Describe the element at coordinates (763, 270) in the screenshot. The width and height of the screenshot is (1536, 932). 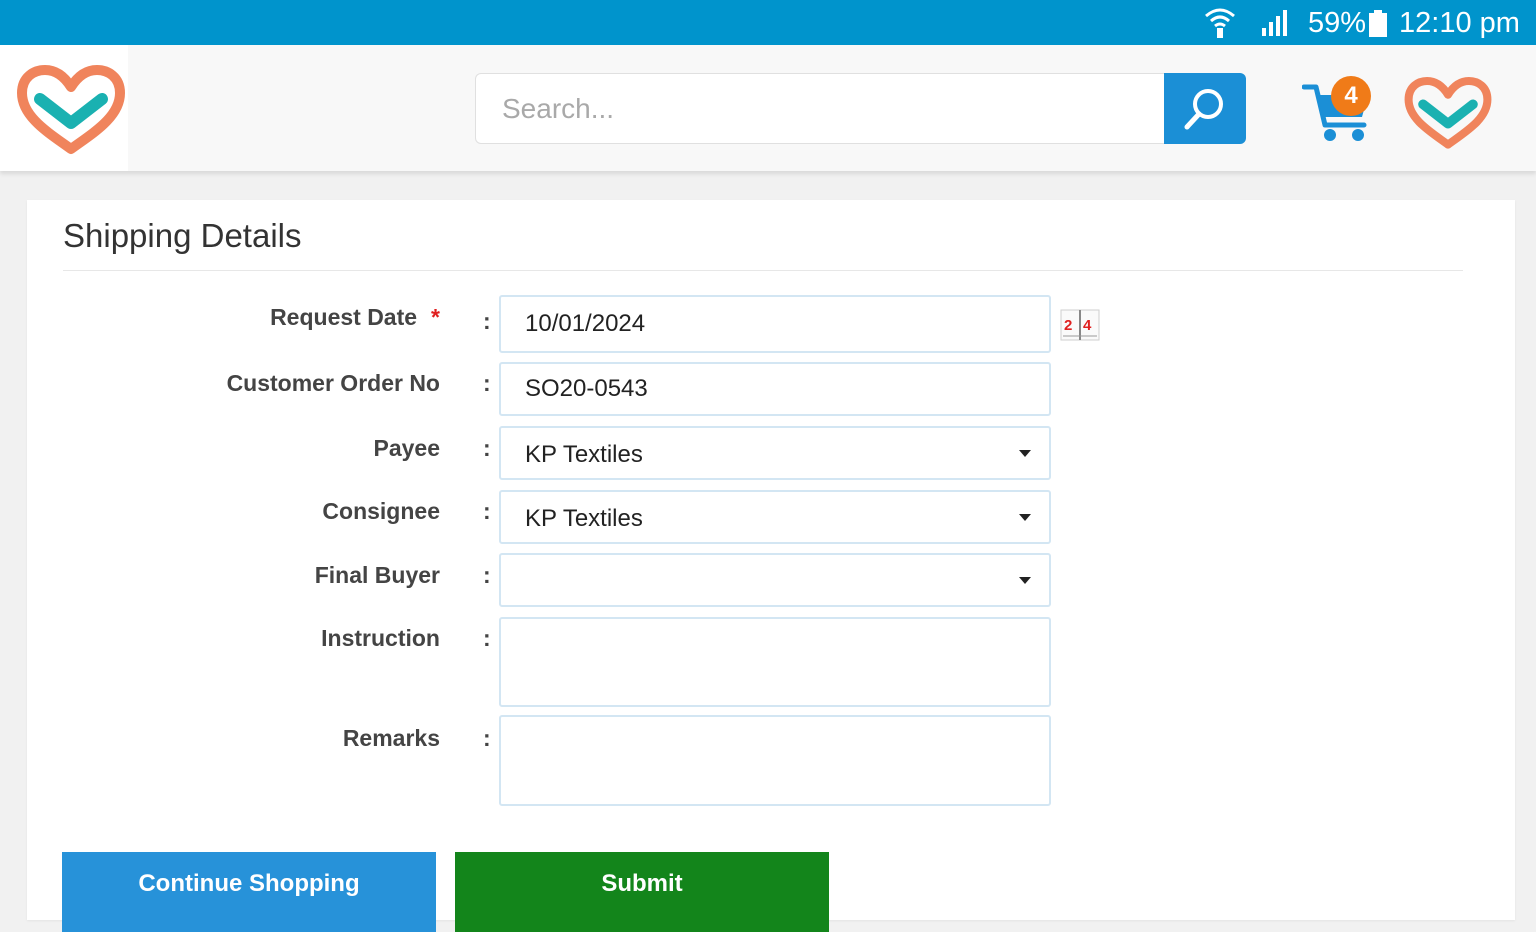
I see `divider` at that location.